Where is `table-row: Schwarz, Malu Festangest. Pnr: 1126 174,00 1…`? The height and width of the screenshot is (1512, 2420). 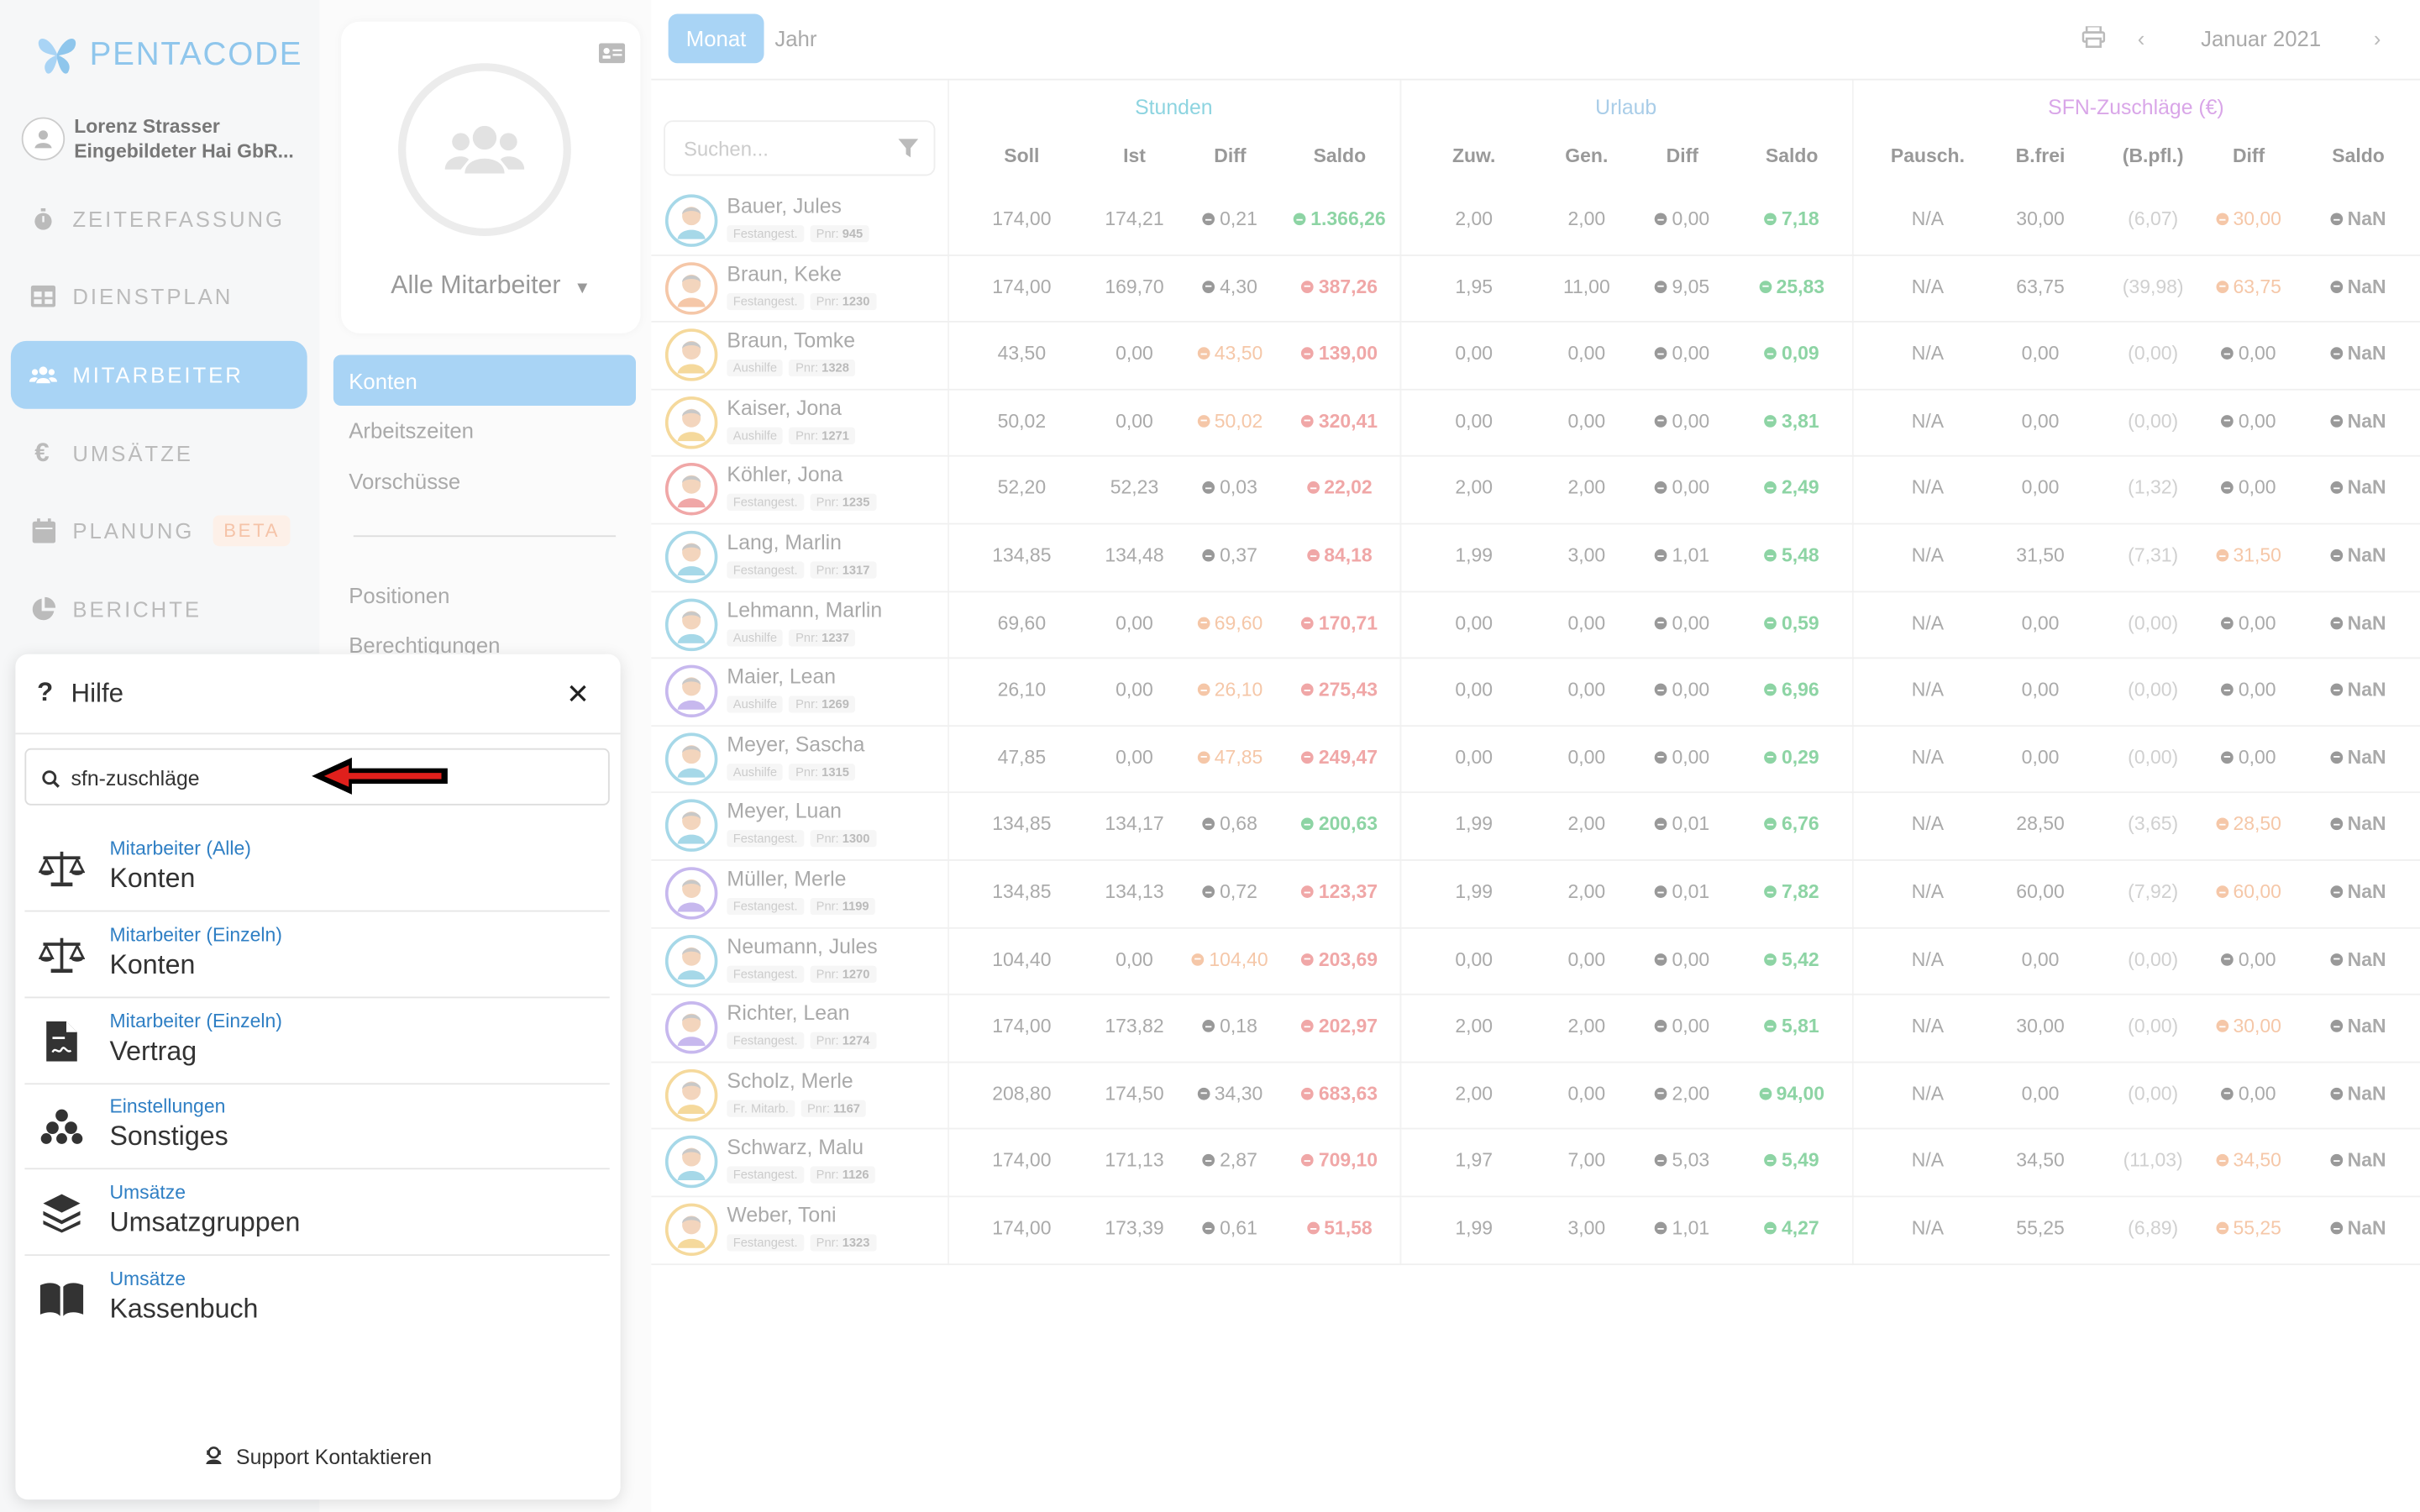
table-row: Schwarz, Malu Festangest. Pnr: 1126 174,00 1… is located at coordinates (1535, 1164).